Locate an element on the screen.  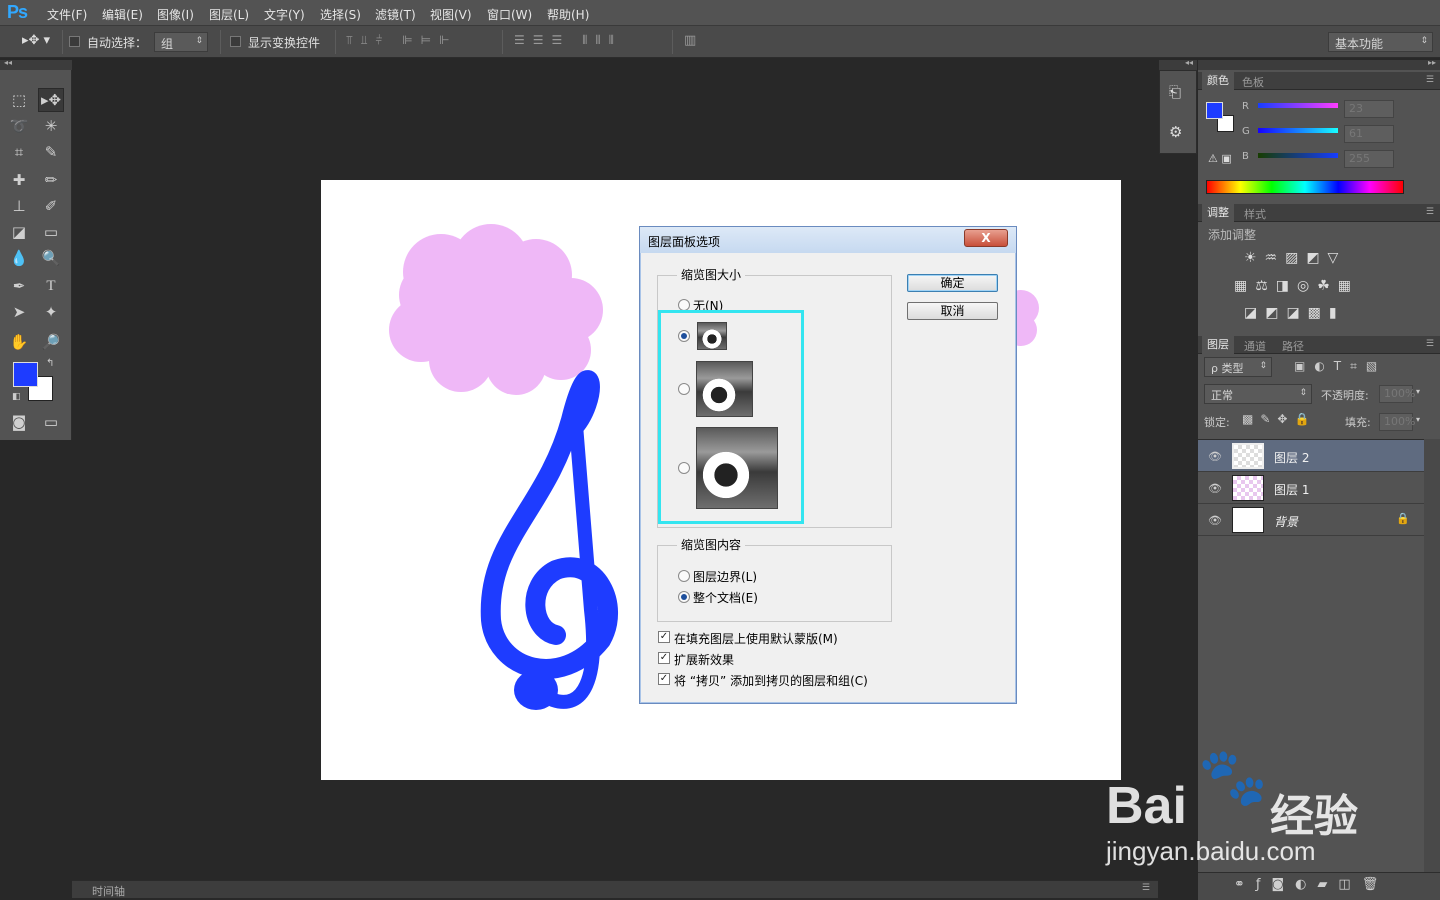
magic-wand-tool-icon: ✳ is located at coordinates (51, 126).